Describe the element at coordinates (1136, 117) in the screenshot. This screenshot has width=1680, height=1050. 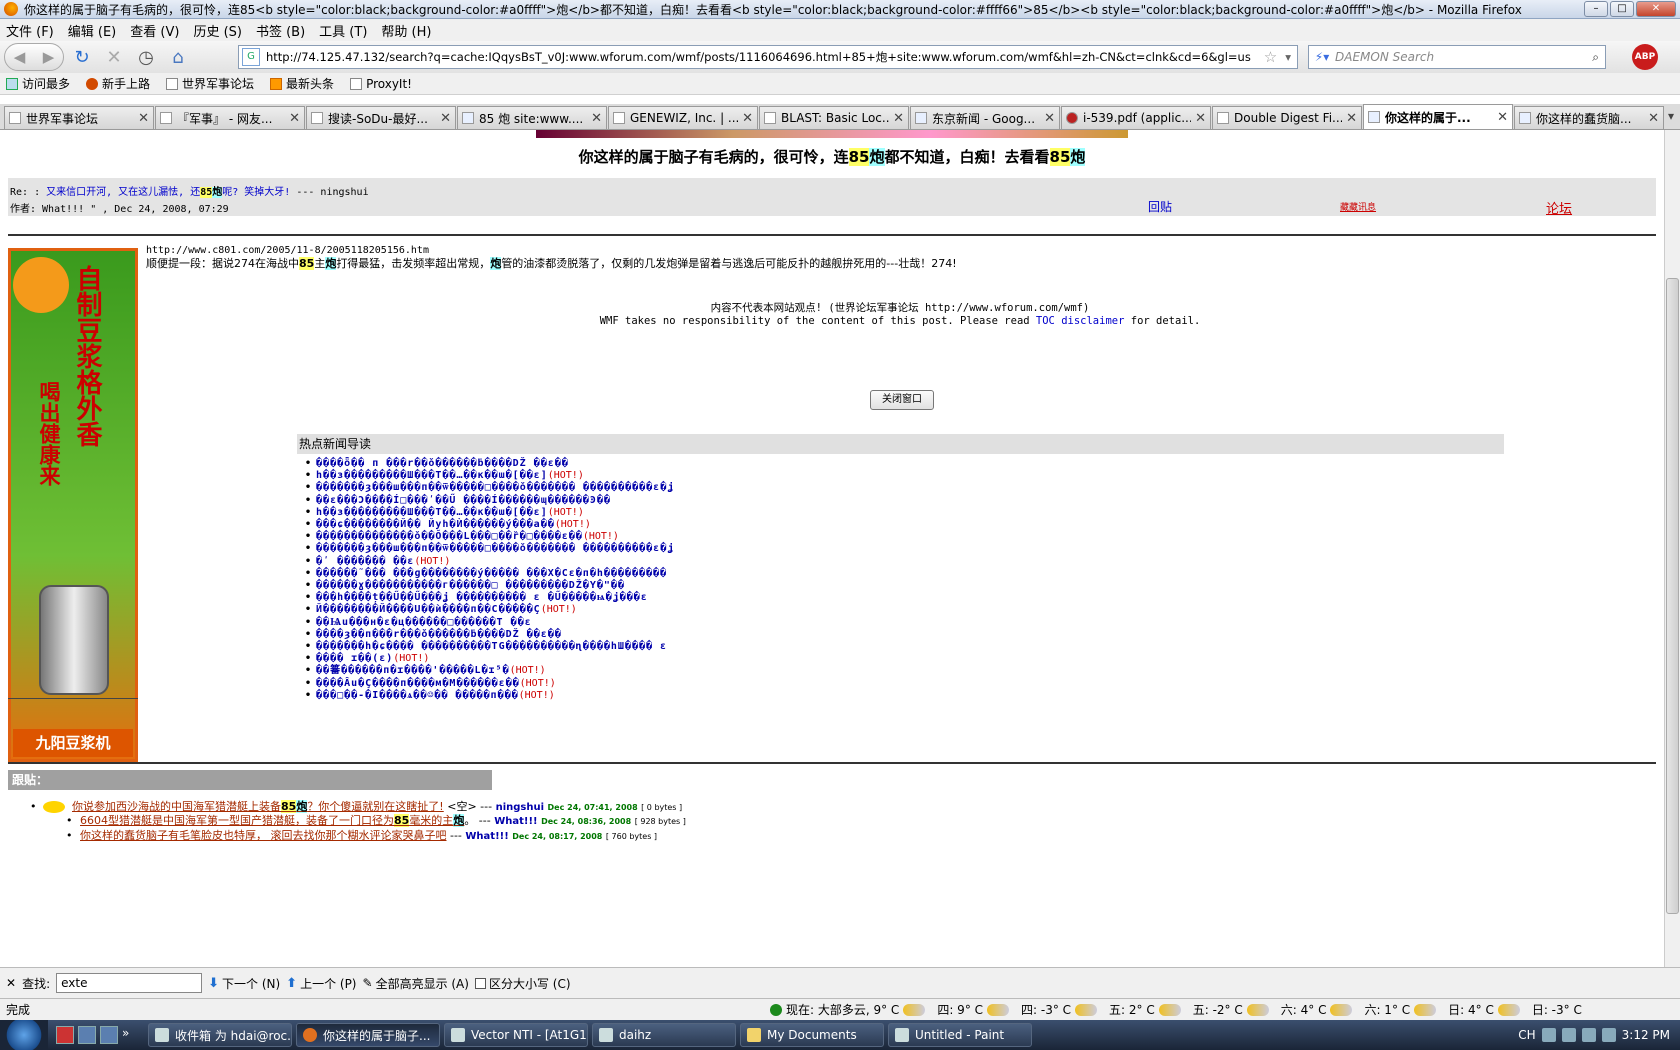
I see `tab: i-539.pdf (applic... ✕` at that location.